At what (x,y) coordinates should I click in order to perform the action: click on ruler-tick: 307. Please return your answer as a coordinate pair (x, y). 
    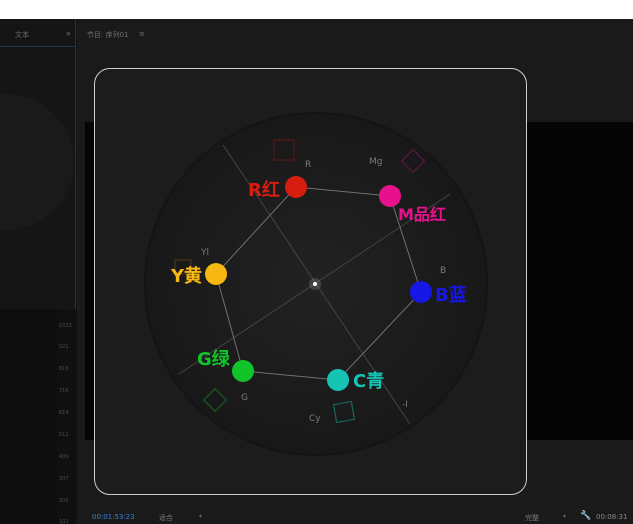
    Looking at the image, I should click on (64, 479).